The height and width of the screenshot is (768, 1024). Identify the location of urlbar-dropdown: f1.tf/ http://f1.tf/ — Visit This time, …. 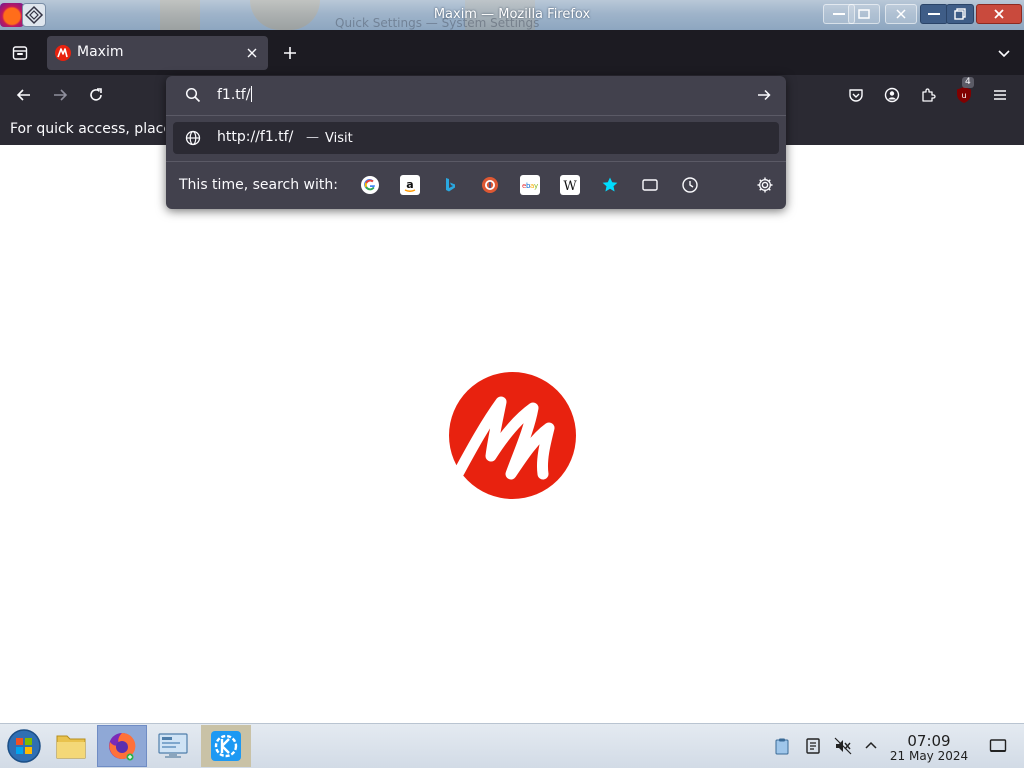
(476, 142).